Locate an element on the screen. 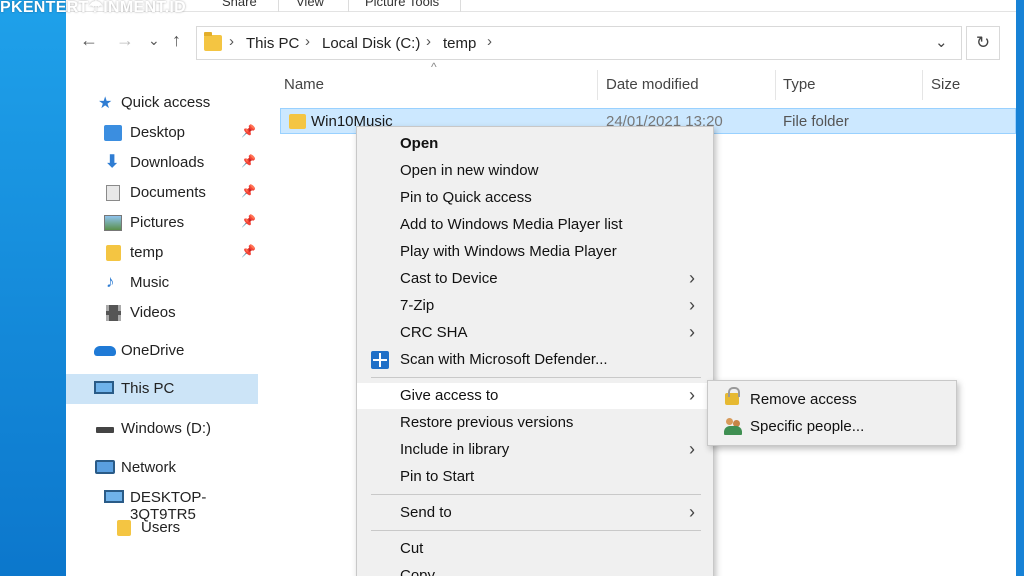  sidebar-item-pictures: Pictures 📌 is located at coordinates (162, 223).